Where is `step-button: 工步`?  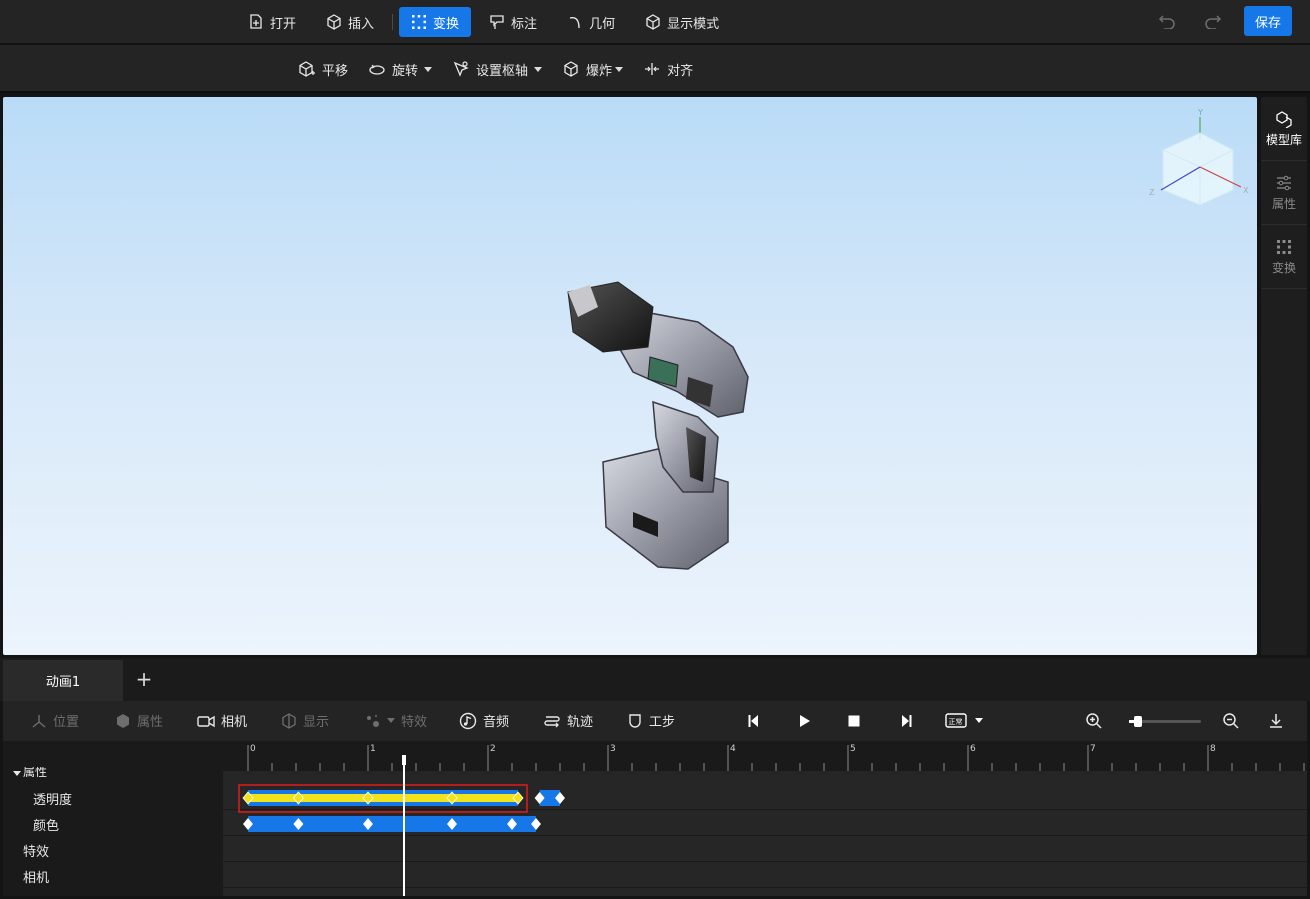 step-button: 工步 is located at coordinates (651, 720).